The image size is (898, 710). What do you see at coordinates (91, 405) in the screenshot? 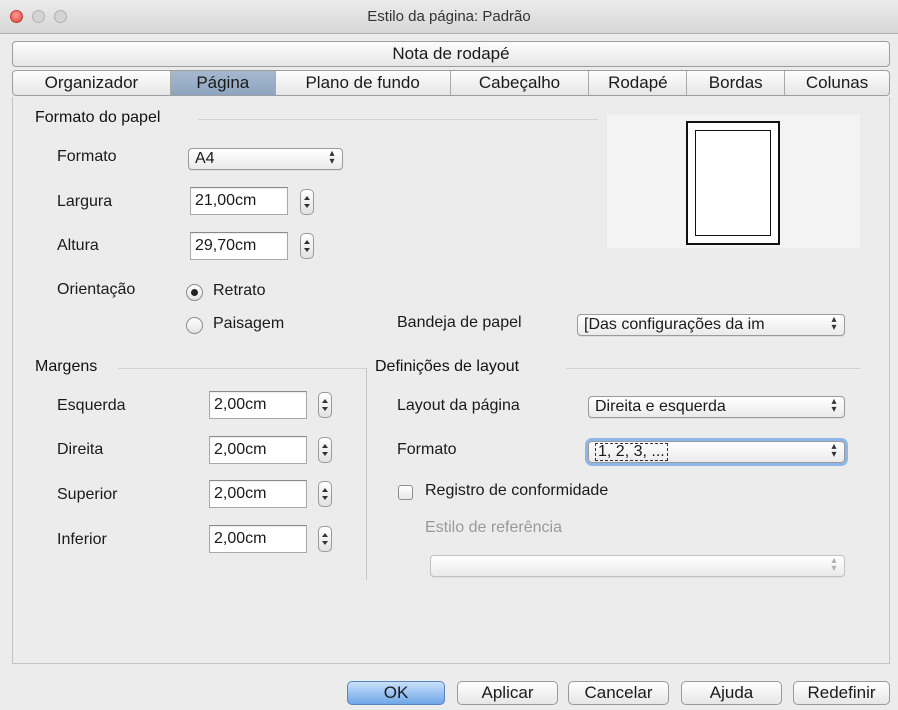
I see `margin-left-label: Esquerda` at bounding box center [91, 405].